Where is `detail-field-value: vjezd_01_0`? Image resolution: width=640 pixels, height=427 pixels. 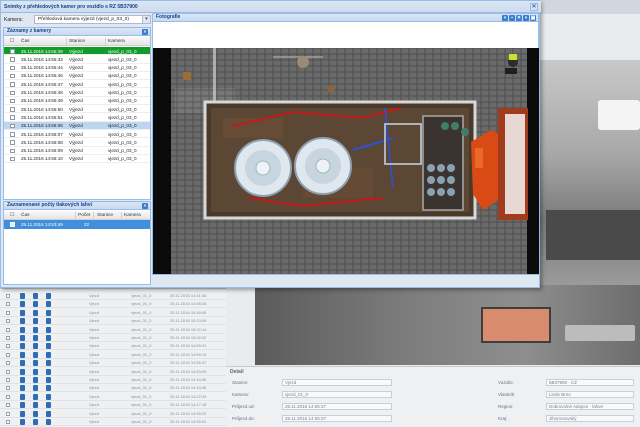 detail-field-value: vjezd_01_0 is located at coordinates (337, 394).